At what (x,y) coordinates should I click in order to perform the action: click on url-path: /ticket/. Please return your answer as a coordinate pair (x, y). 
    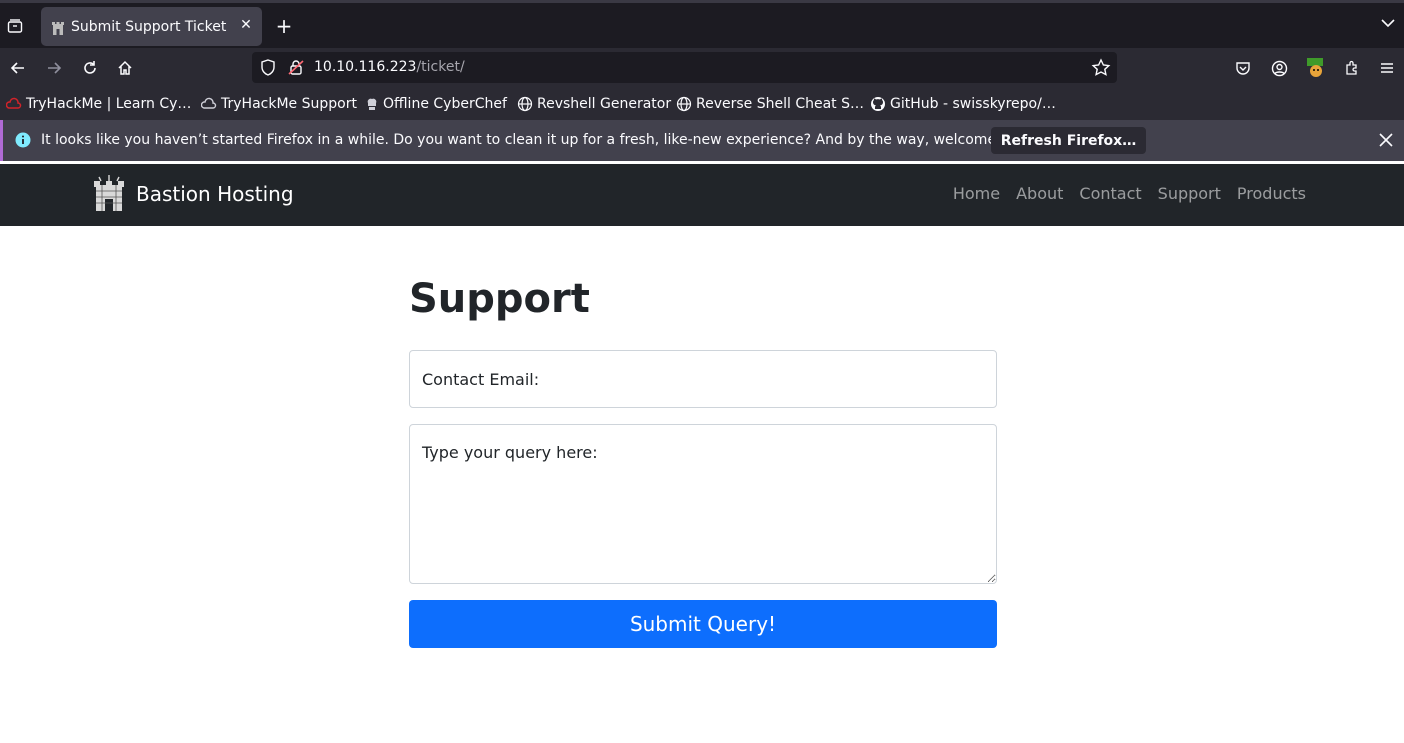
    Looking at the image, I should click on (440, 67).